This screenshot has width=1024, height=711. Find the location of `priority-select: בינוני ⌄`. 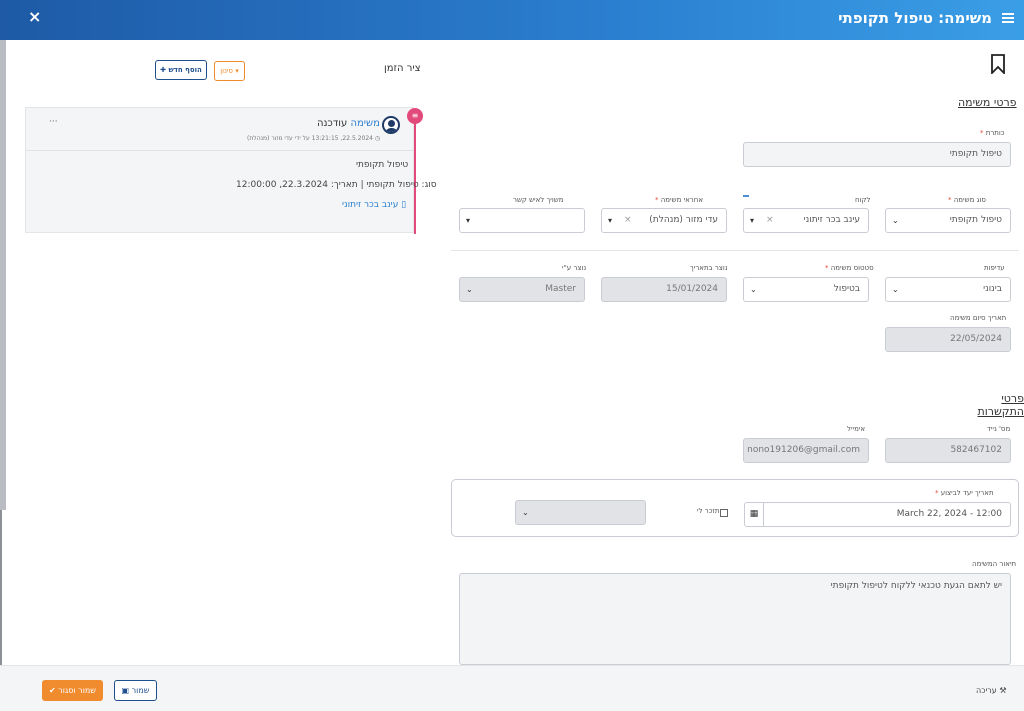

priority-select: בינוני ⌄ is located at coordinates (948, 289).